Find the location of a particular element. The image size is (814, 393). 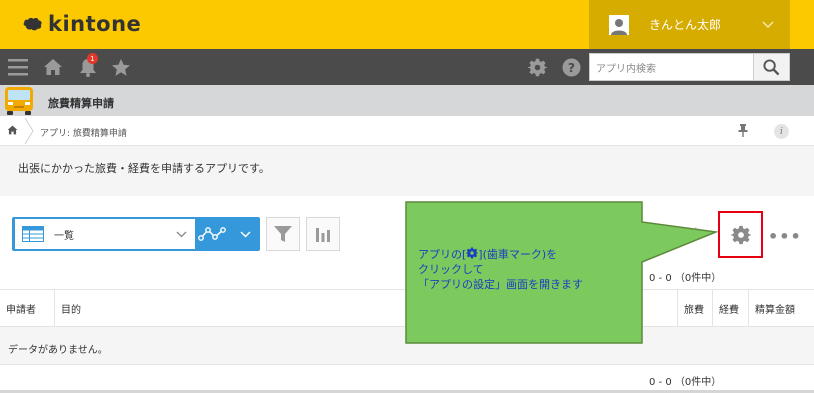

pin-icon is located at coordinates (743, 132).